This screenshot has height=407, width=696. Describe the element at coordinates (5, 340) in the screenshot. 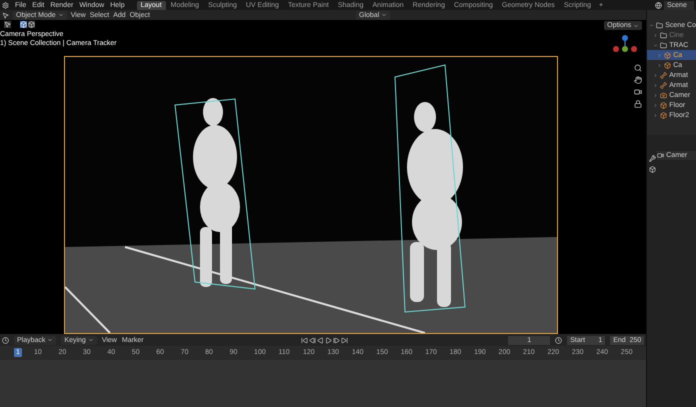

I see `timeline-icon` at that location.